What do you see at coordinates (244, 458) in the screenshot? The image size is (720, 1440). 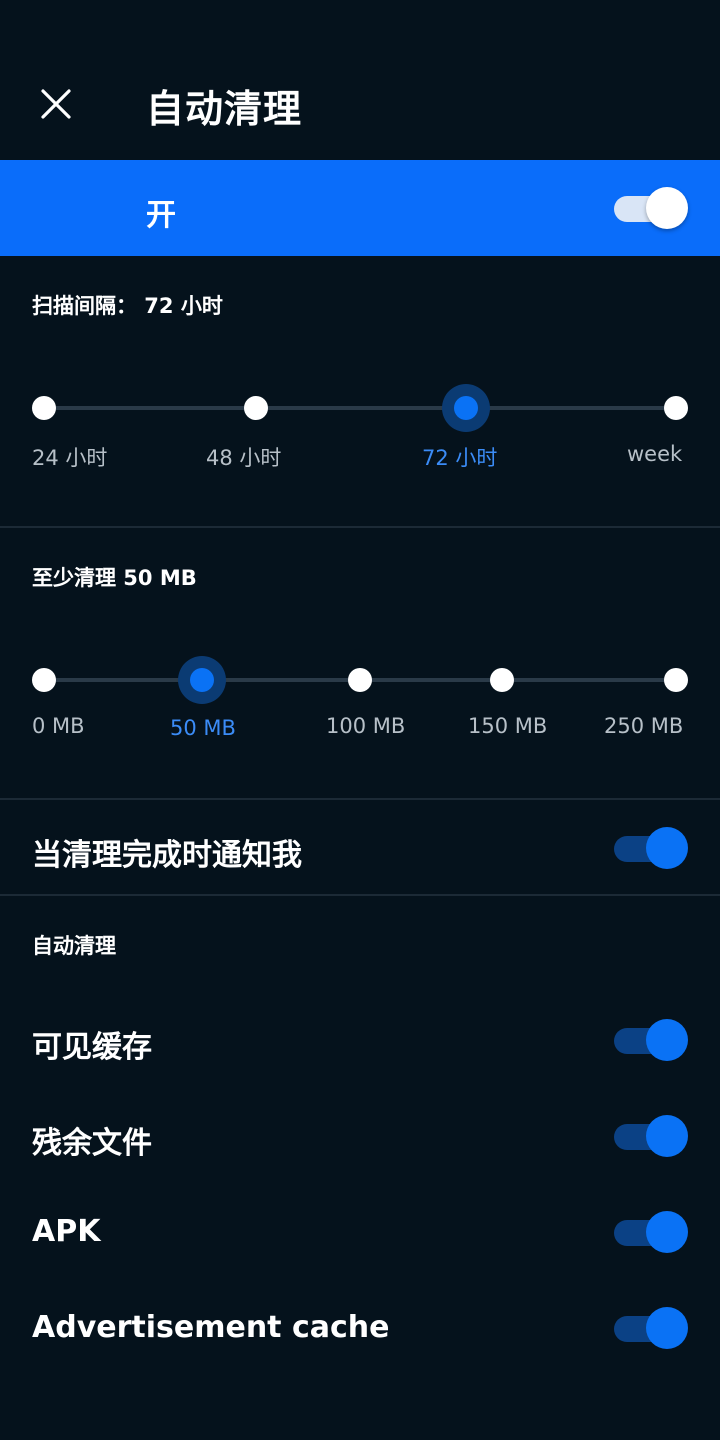 I see `slider-label: 48 小时` at bounding box center [244, 458].